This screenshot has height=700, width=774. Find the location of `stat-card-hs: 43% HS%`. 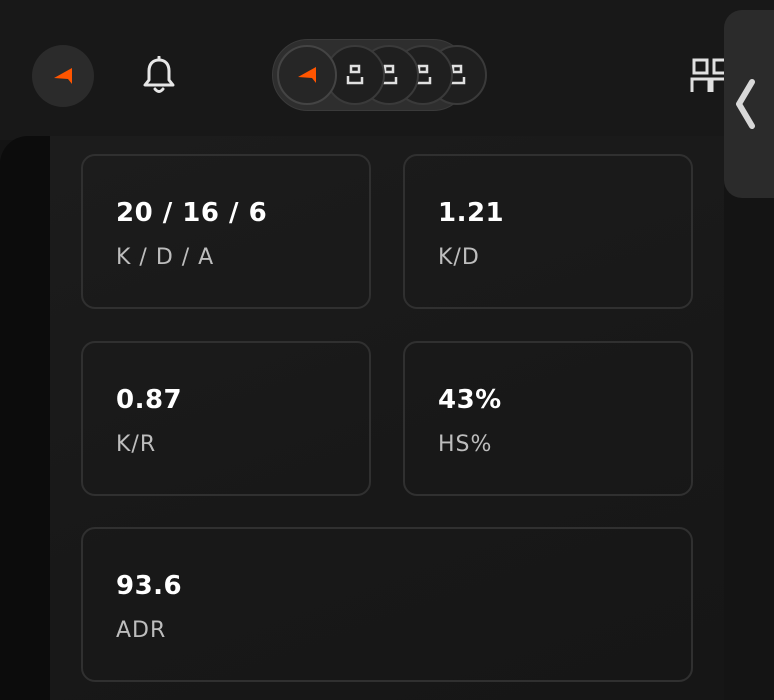

stat-card-hs: 43% HS% is located at coordinates (548, 418).